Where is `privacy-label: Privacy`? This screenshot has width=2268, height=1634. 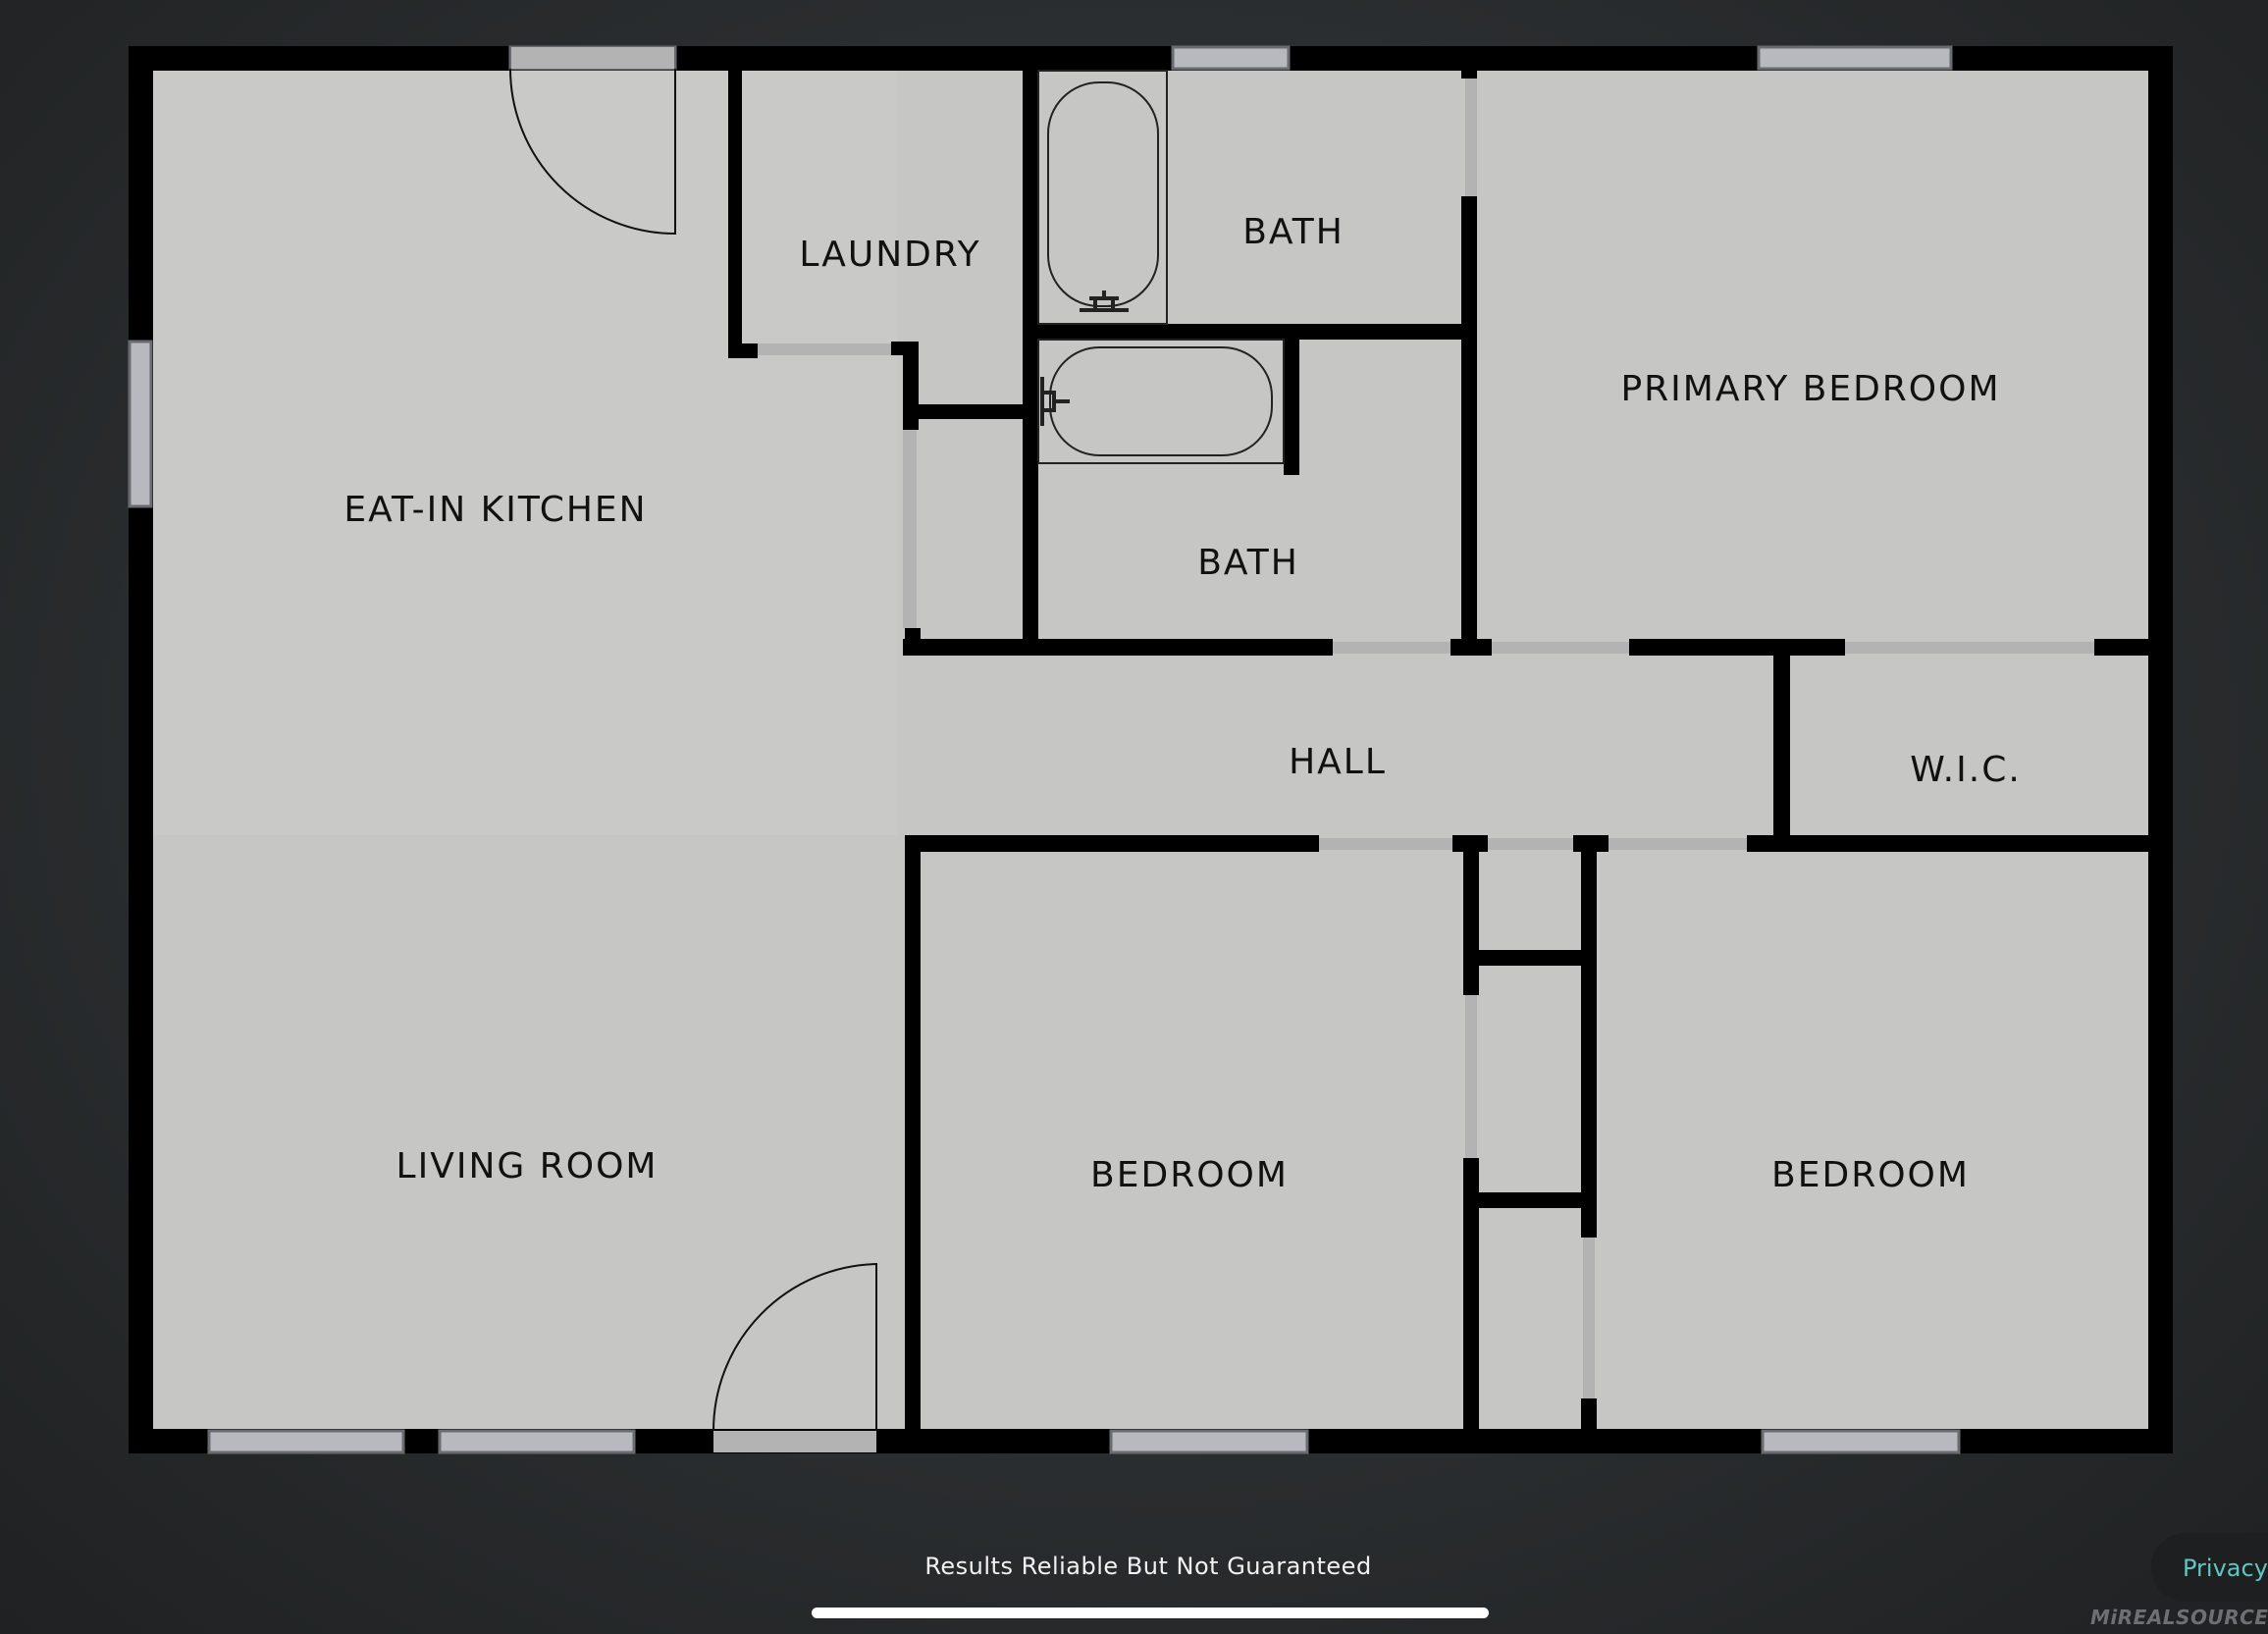
privacy-label: Privacy is located at coordinates (2225, 1568).